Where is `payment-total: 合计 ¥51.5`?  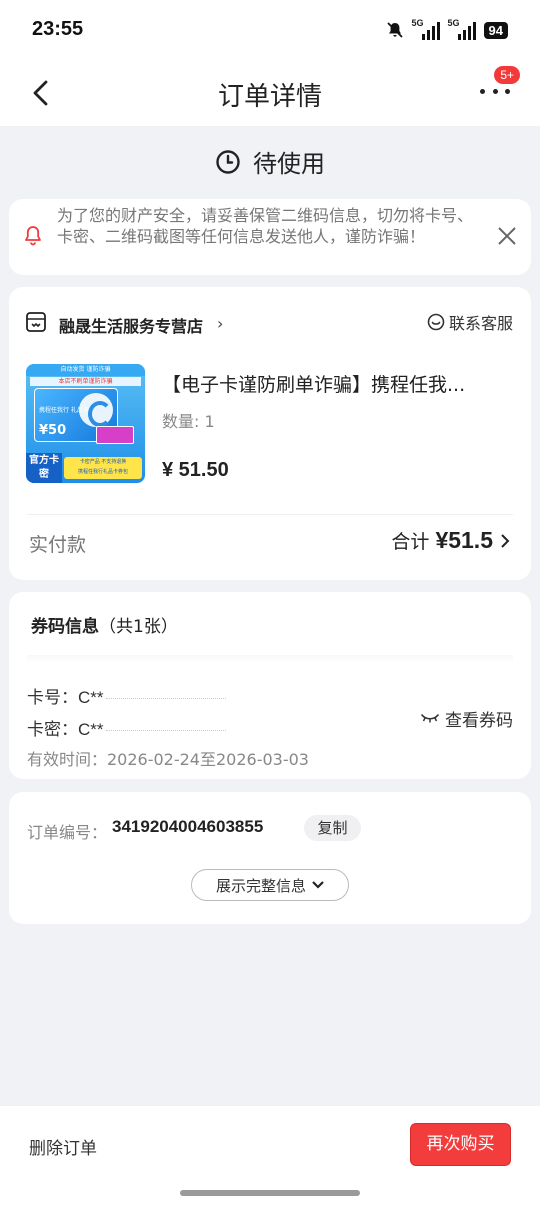
payment-total: 合计 ¥51.5 is located at coordinates (451, 540).